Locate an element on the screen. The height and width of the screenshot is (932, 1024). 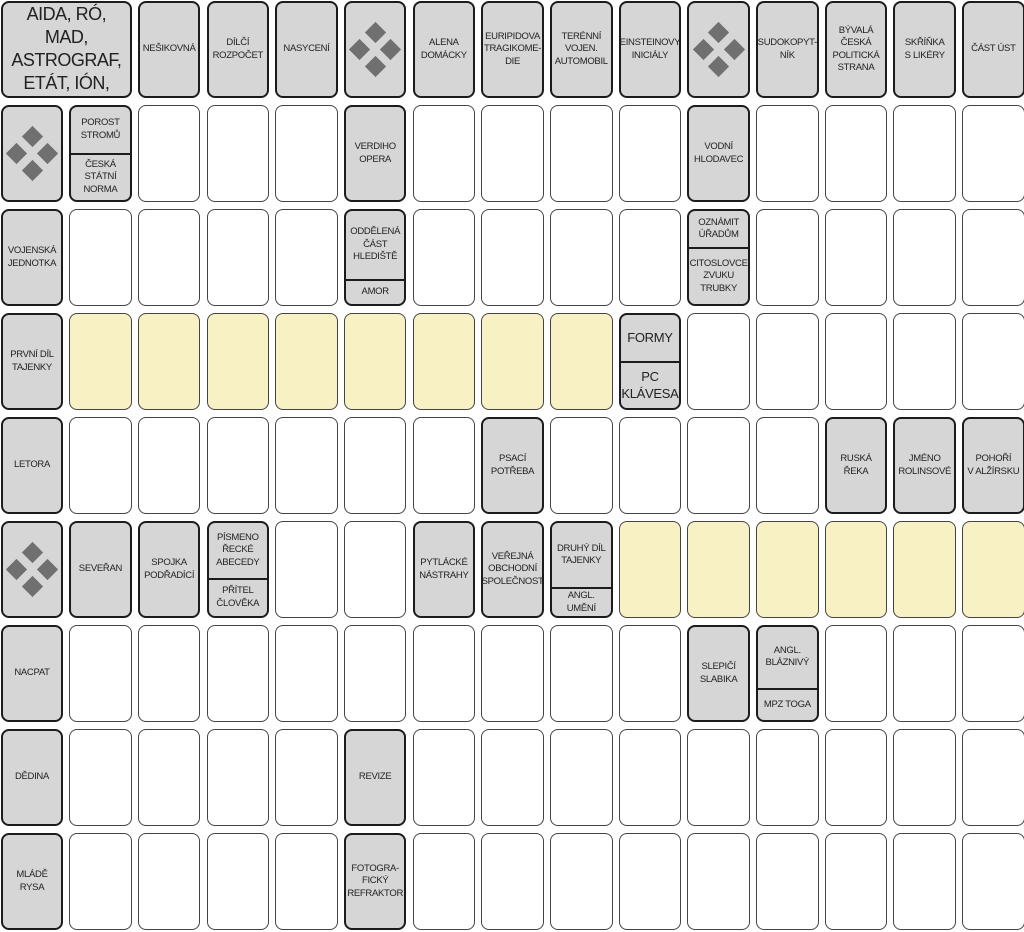
clue-text: EURIPIDOVA TRAGIKOME- DIE is located at coordinates (512, 48).